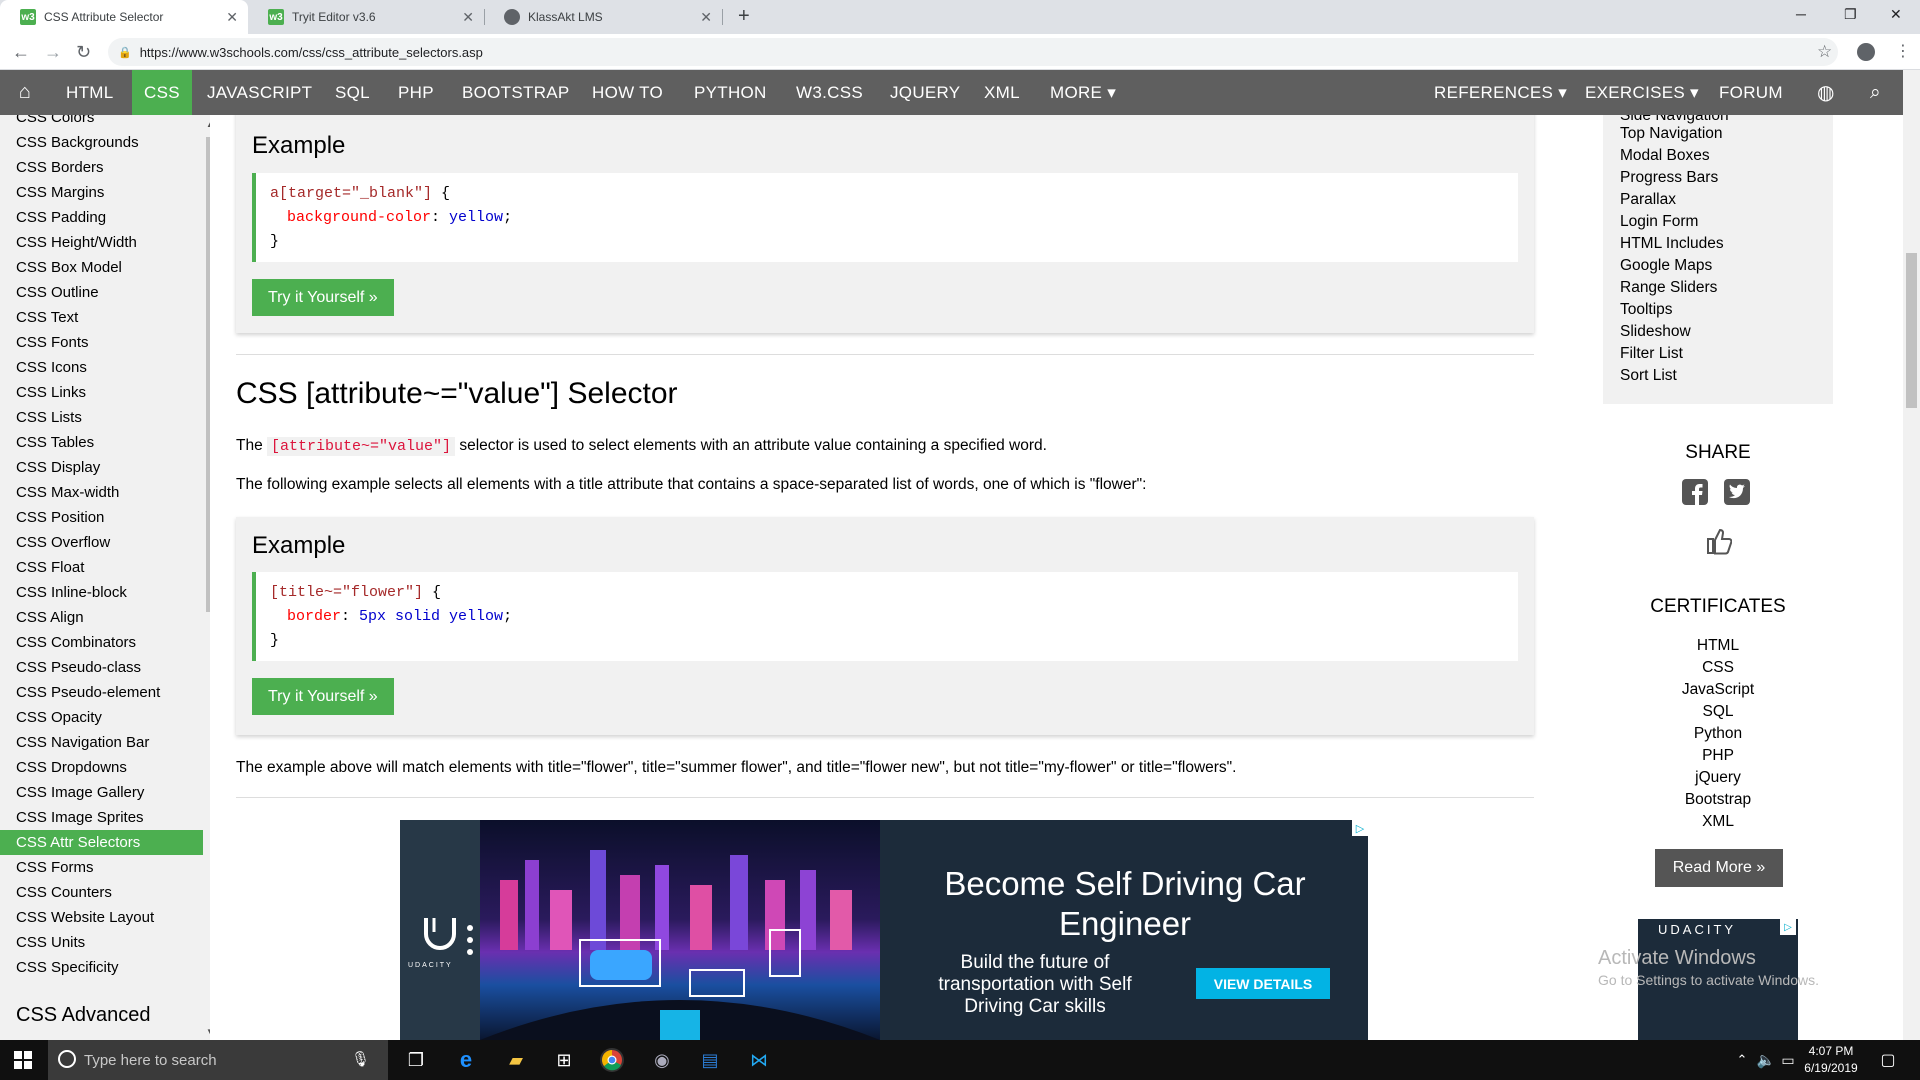 This screenshot has height=1080, width=1920. What do you see at coordinates (1718, 668) in the screenshot?
I see `certificate-link-css: CSS` at bounding box center [1718, 668].